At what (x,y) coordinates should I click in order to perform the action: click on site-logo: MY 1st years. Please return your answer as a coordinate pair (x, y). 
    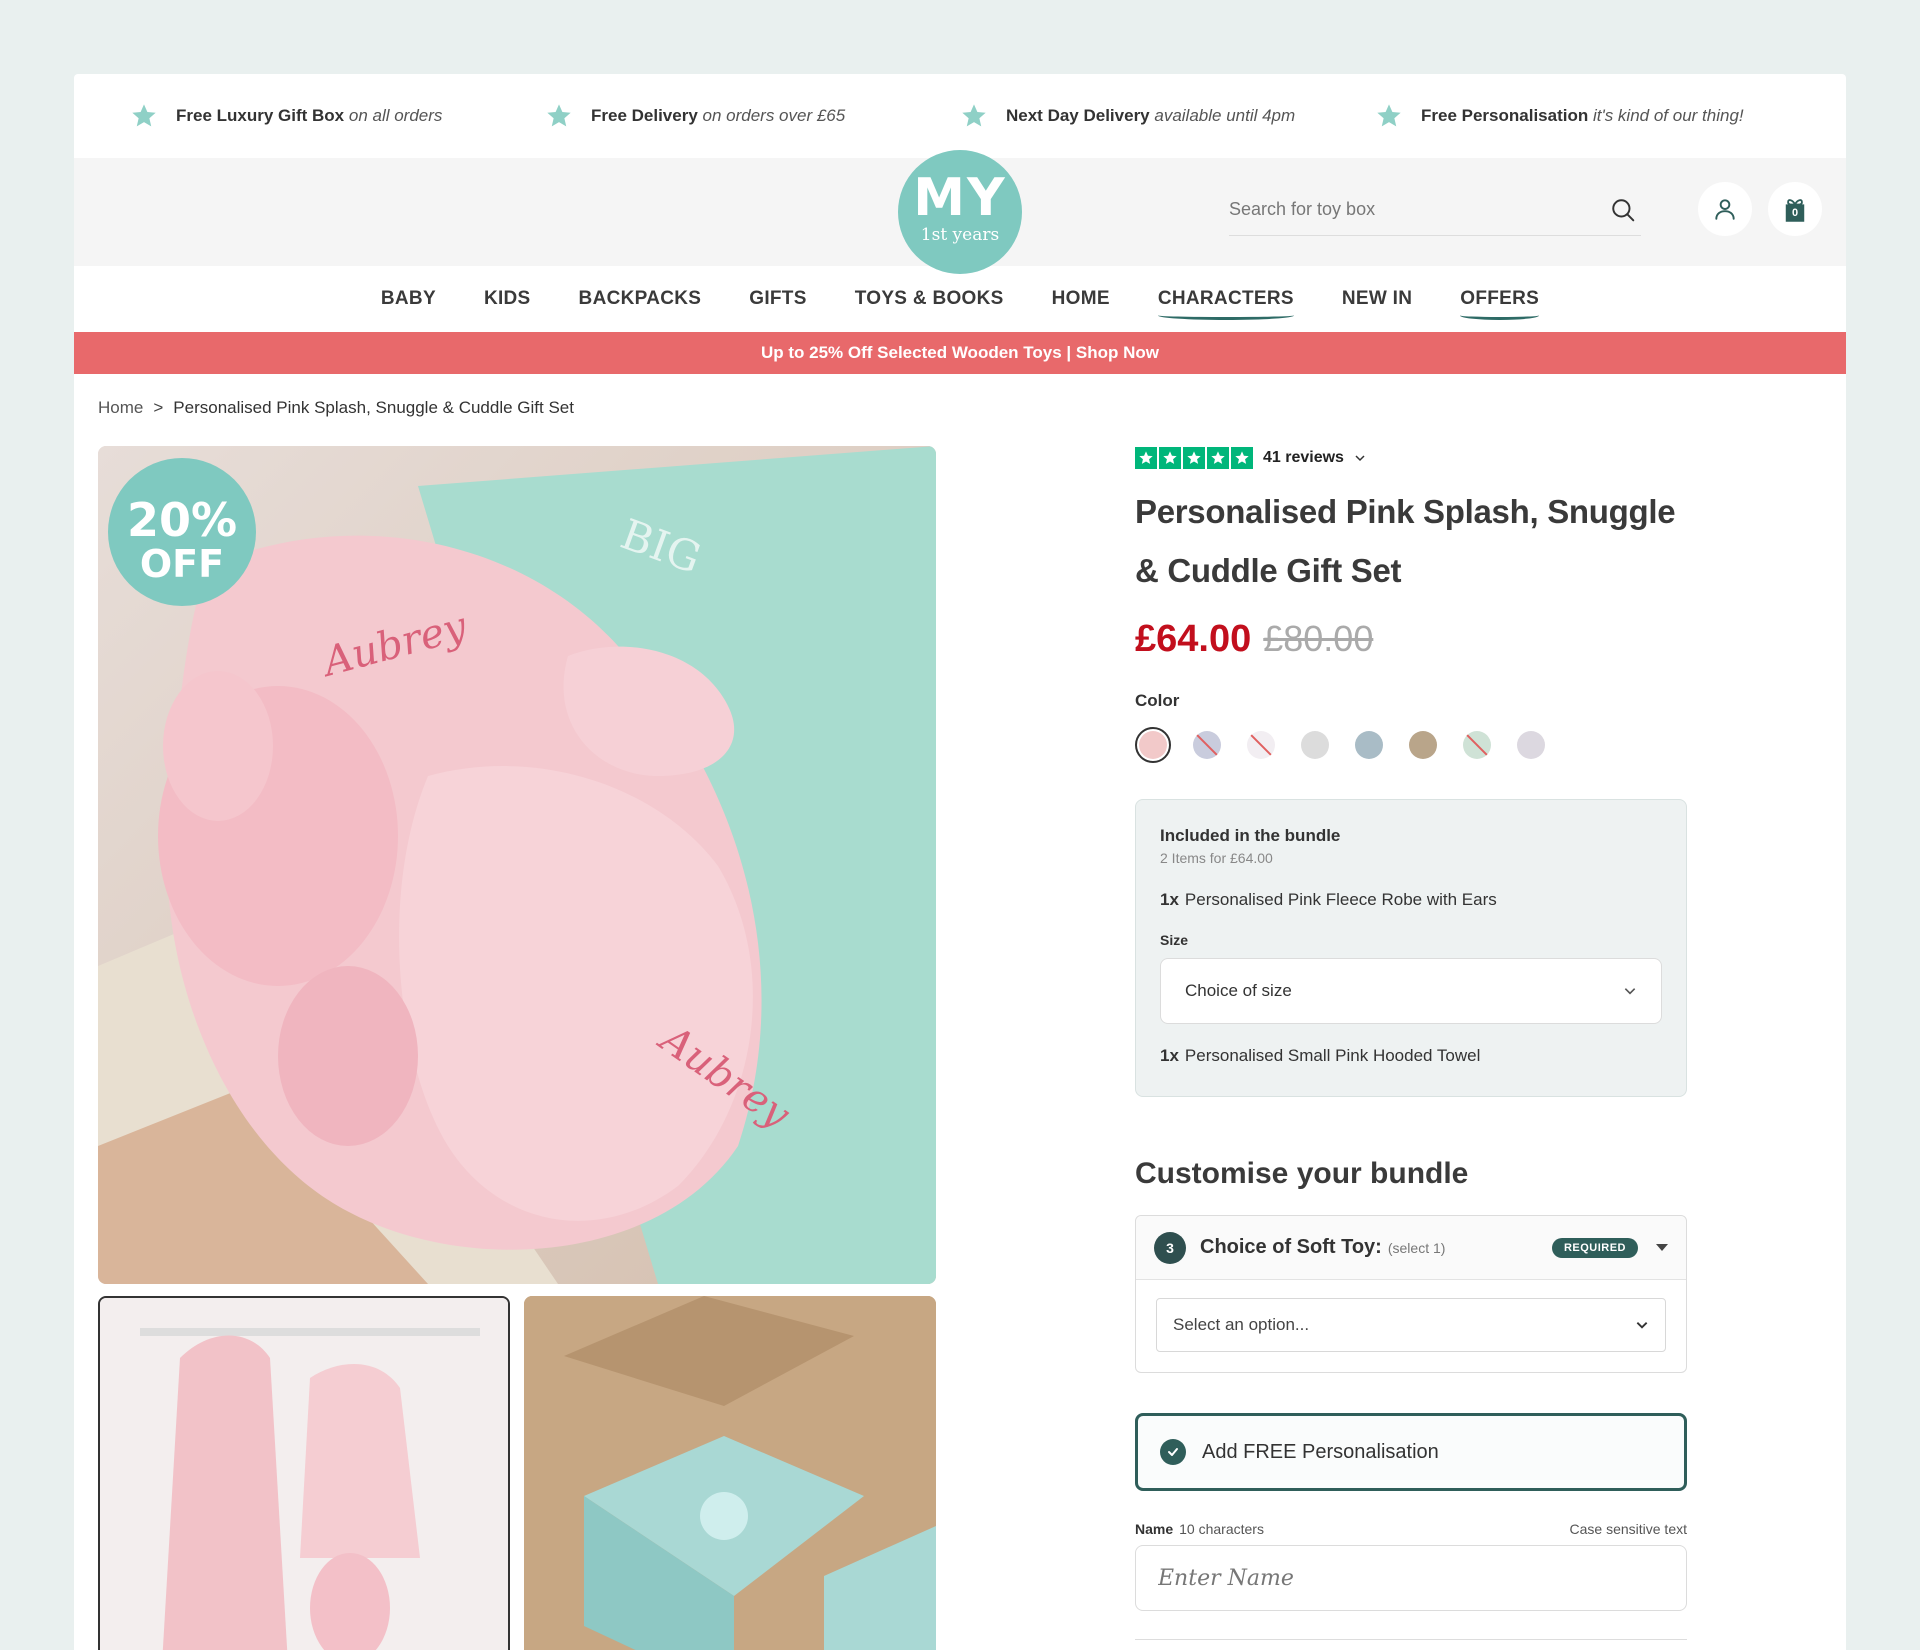
    Looking at the image, I should click on (960, 212).